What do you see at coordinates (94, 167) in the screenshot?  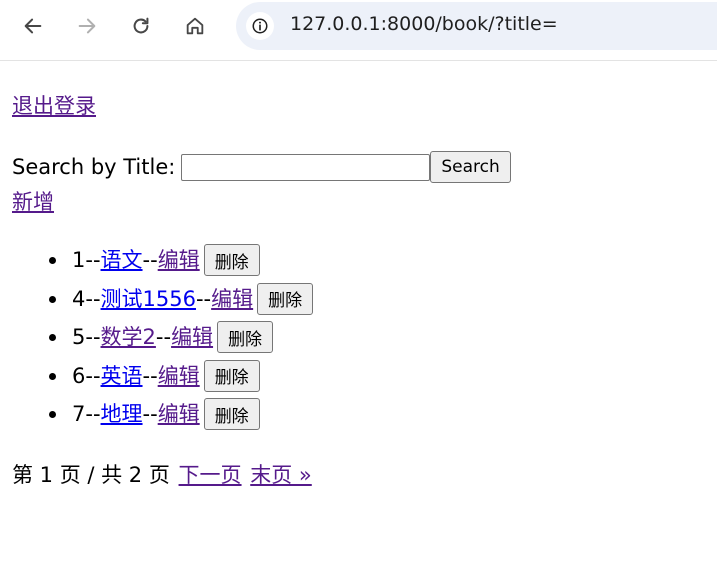 I see `search-label: Search by Title:` at bounding box center [94, 167].